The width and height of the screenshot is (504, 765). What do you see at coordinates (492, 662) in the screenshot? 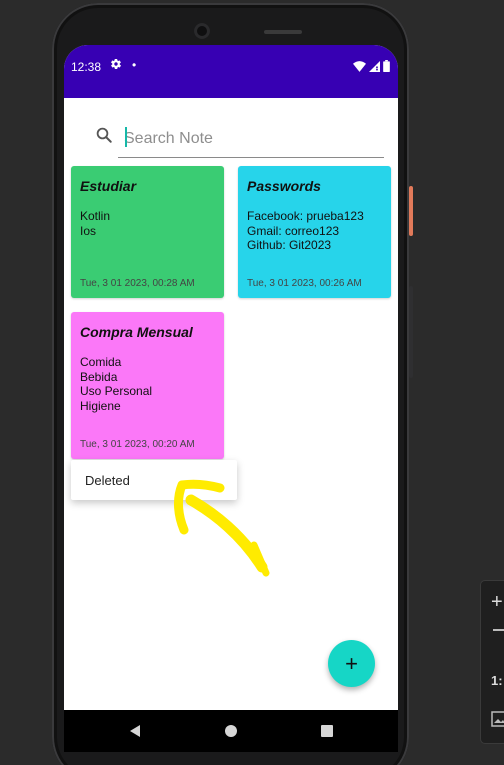
I see `emulator-toolbar: + 1:` at bounding box center [492, 662].